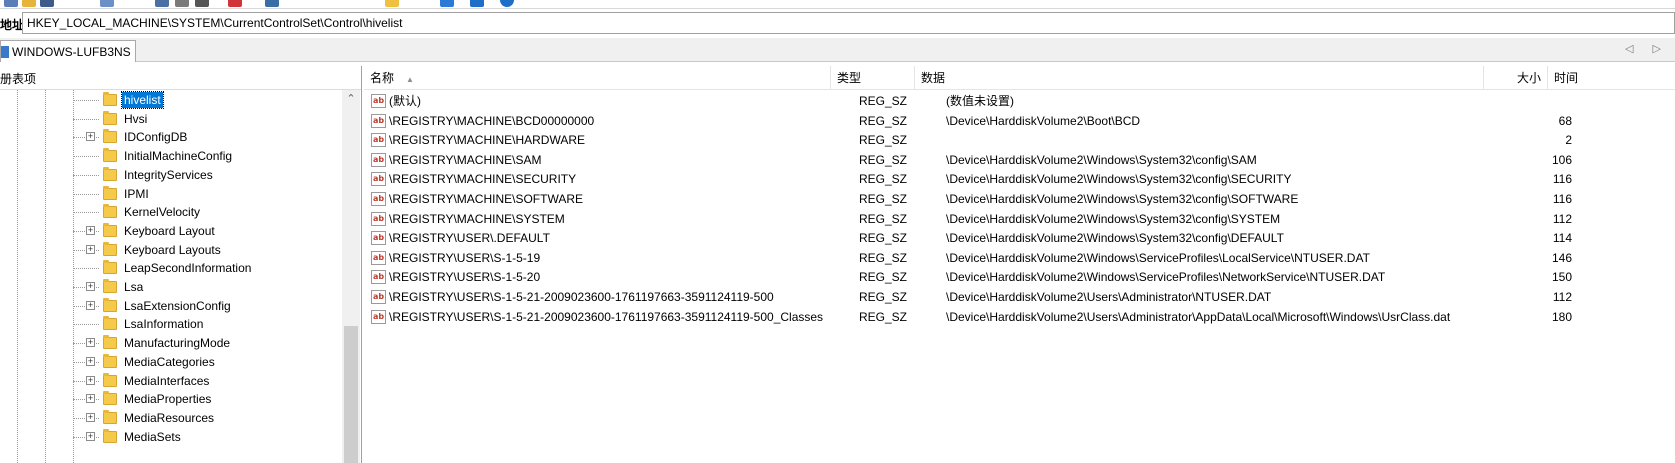 This screenshot has width=1675, height=463. Describe the element at coordinates (170, 362) in the screenshot. I see `tree-item: + MediaCategories` at that location.